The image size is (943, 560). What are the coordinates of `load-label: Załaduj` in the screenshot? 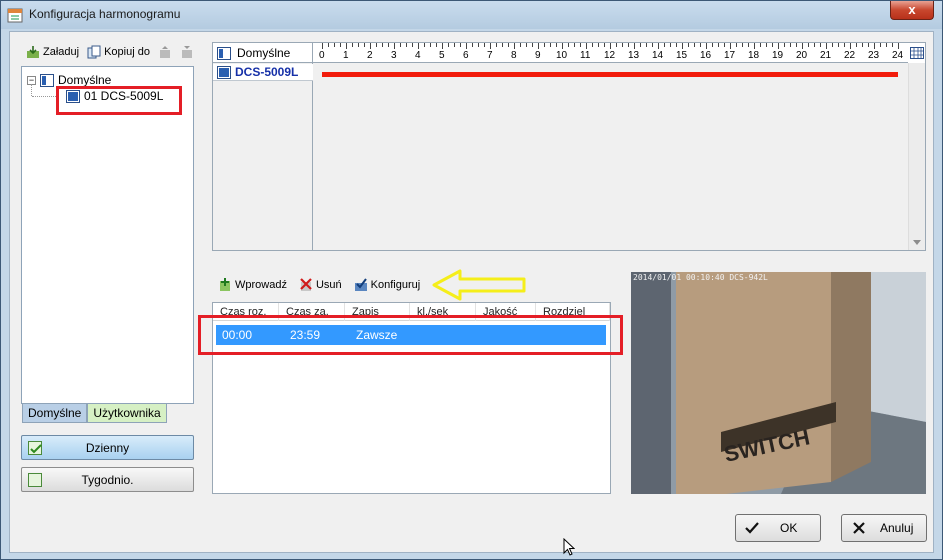 It's located at (61, 52).